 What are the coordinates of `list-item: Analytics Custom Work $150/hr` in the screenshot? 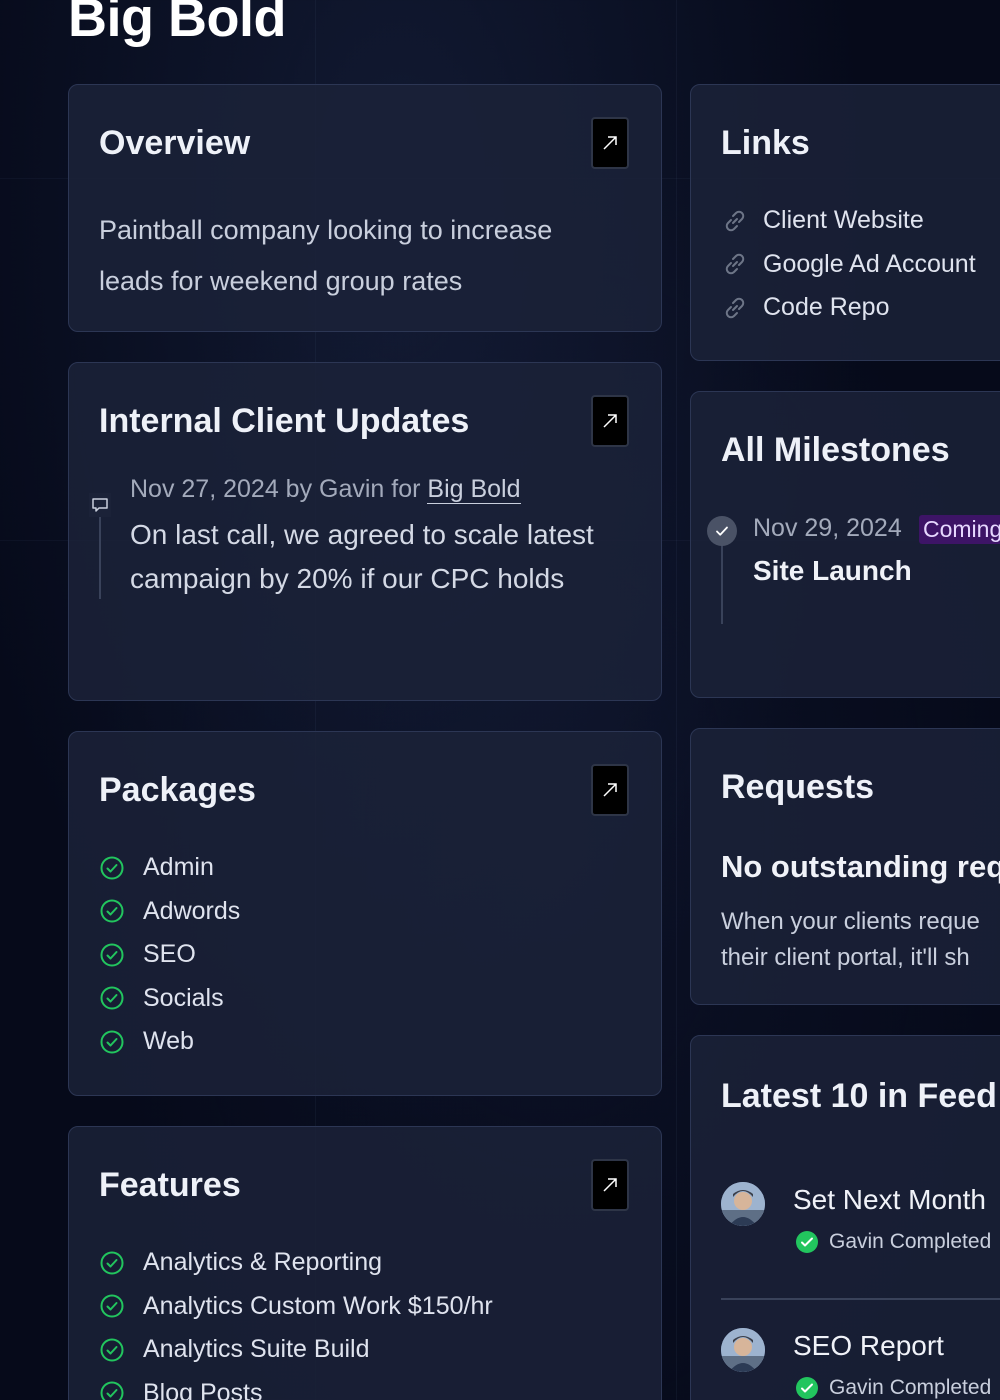 It's located at (296, 1307).